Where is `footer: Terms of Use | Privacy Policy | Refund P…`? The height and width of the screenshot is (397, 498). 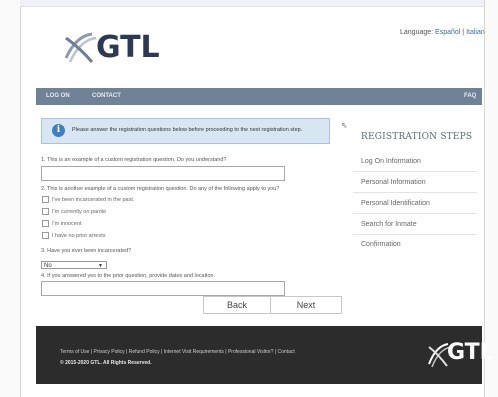 footer: Terms of Use | Privacy Policy | Refund P… is located at coordinates (265, 355).